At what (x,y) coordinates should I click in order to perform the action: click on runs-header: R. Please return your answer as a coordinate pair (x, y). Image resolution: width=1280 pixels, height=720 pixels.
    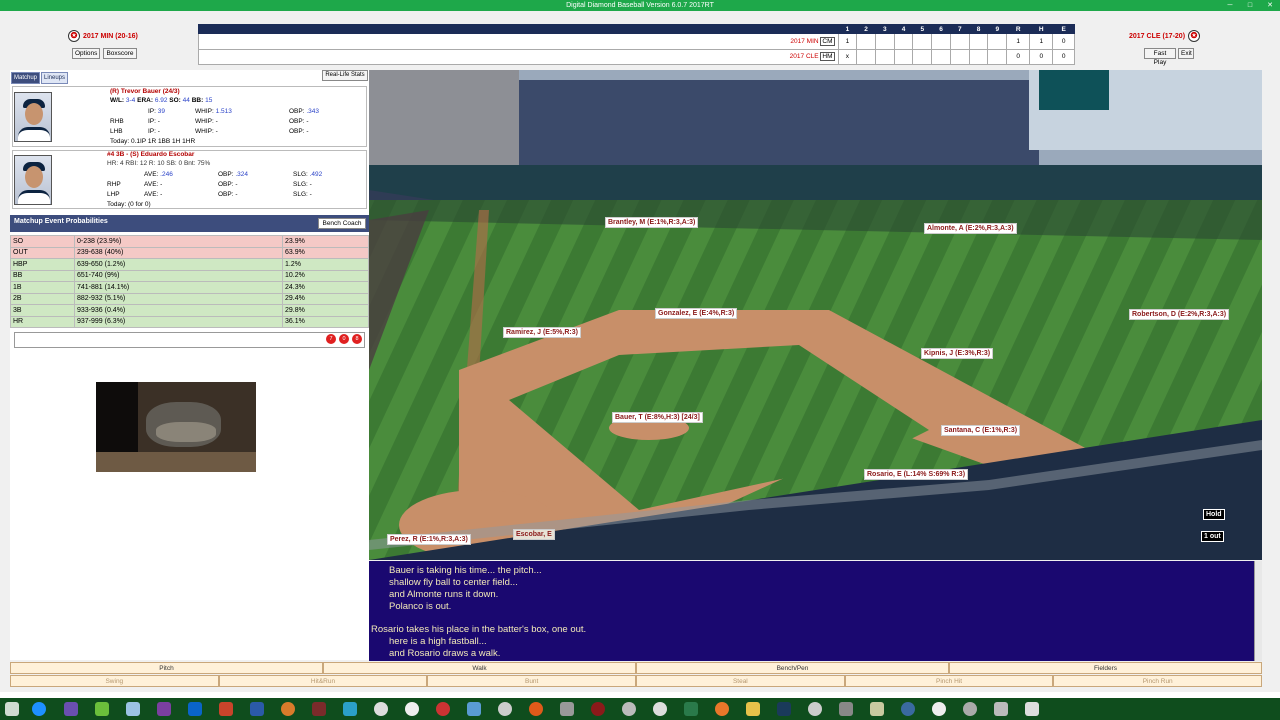
    Looking at the image, I should click on (1018, 29).